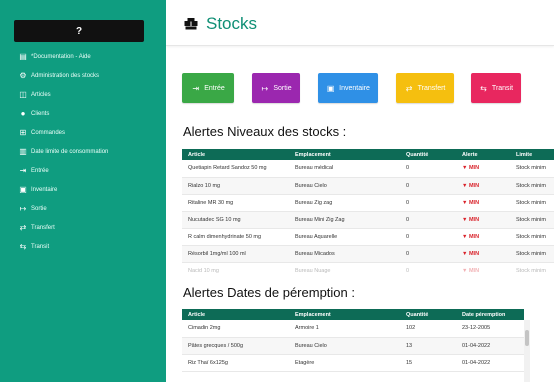 This screenshot has height=382, width=554. Describe the element at coordinates (23, 94) in the screenshot. I see `basket-icon: ◫` at that location.